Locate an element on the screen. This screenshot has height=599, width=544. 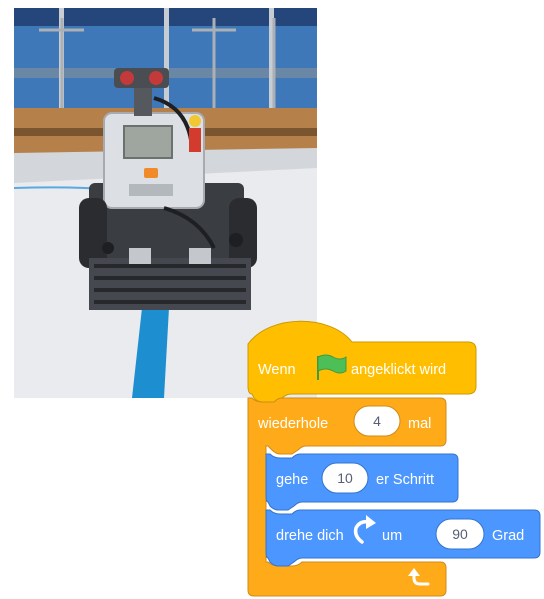
turn-block: drehe dich um 90 Grad is located at coordinates (403, 538).